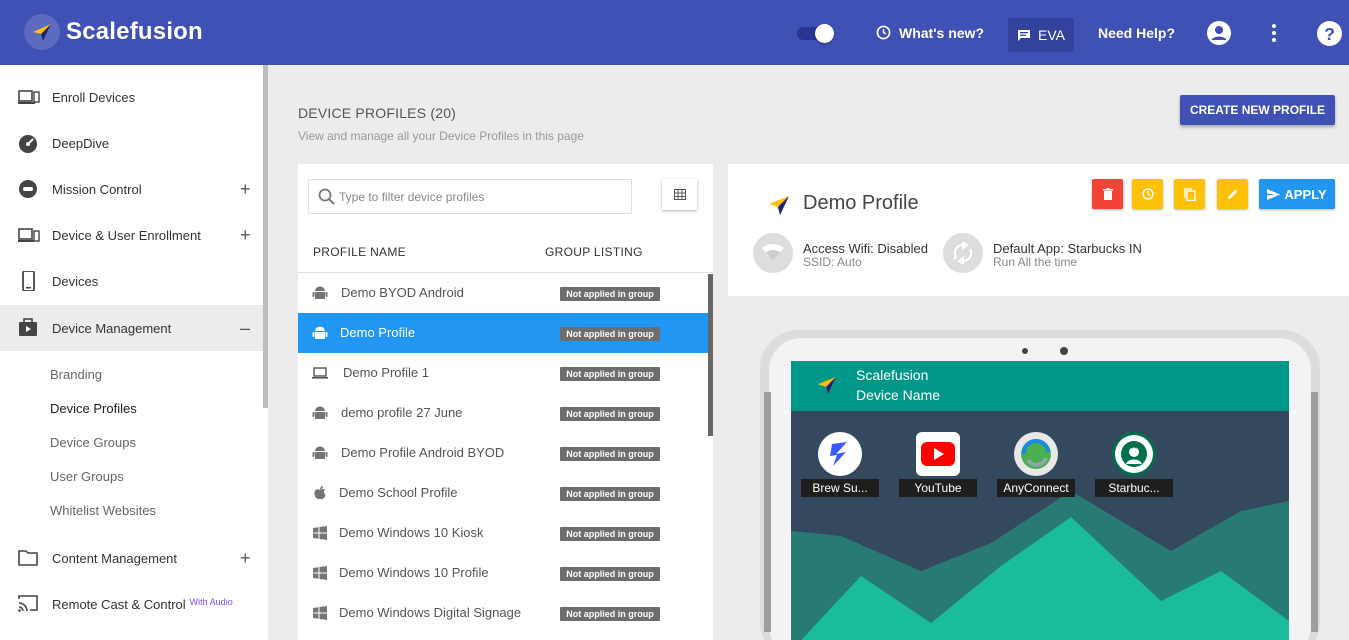 The width and height of the screenshot is (1349, 640). What do you see at coordinates (1067, 248) in the screenshot?
I see `default-app-title: Default App: Starbucks IN` at bounding box center [1067, 248].